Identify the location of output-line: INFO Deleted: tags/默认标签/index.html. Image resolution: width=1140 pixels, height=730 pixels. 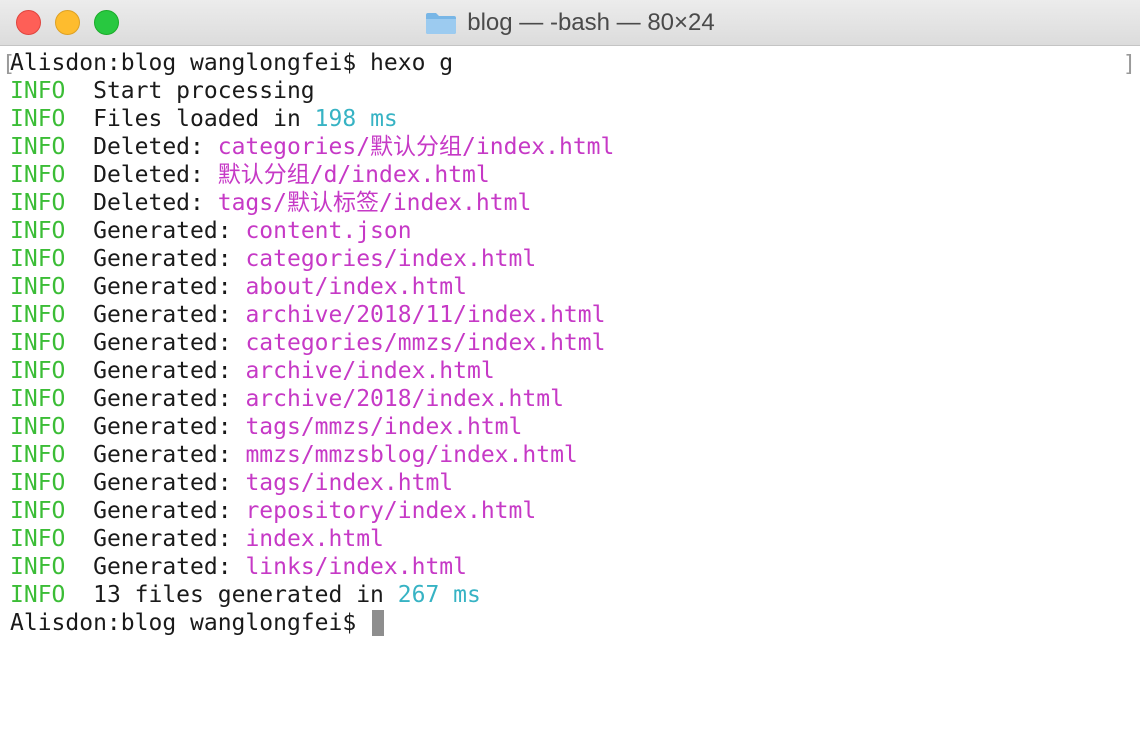
(570, 203).